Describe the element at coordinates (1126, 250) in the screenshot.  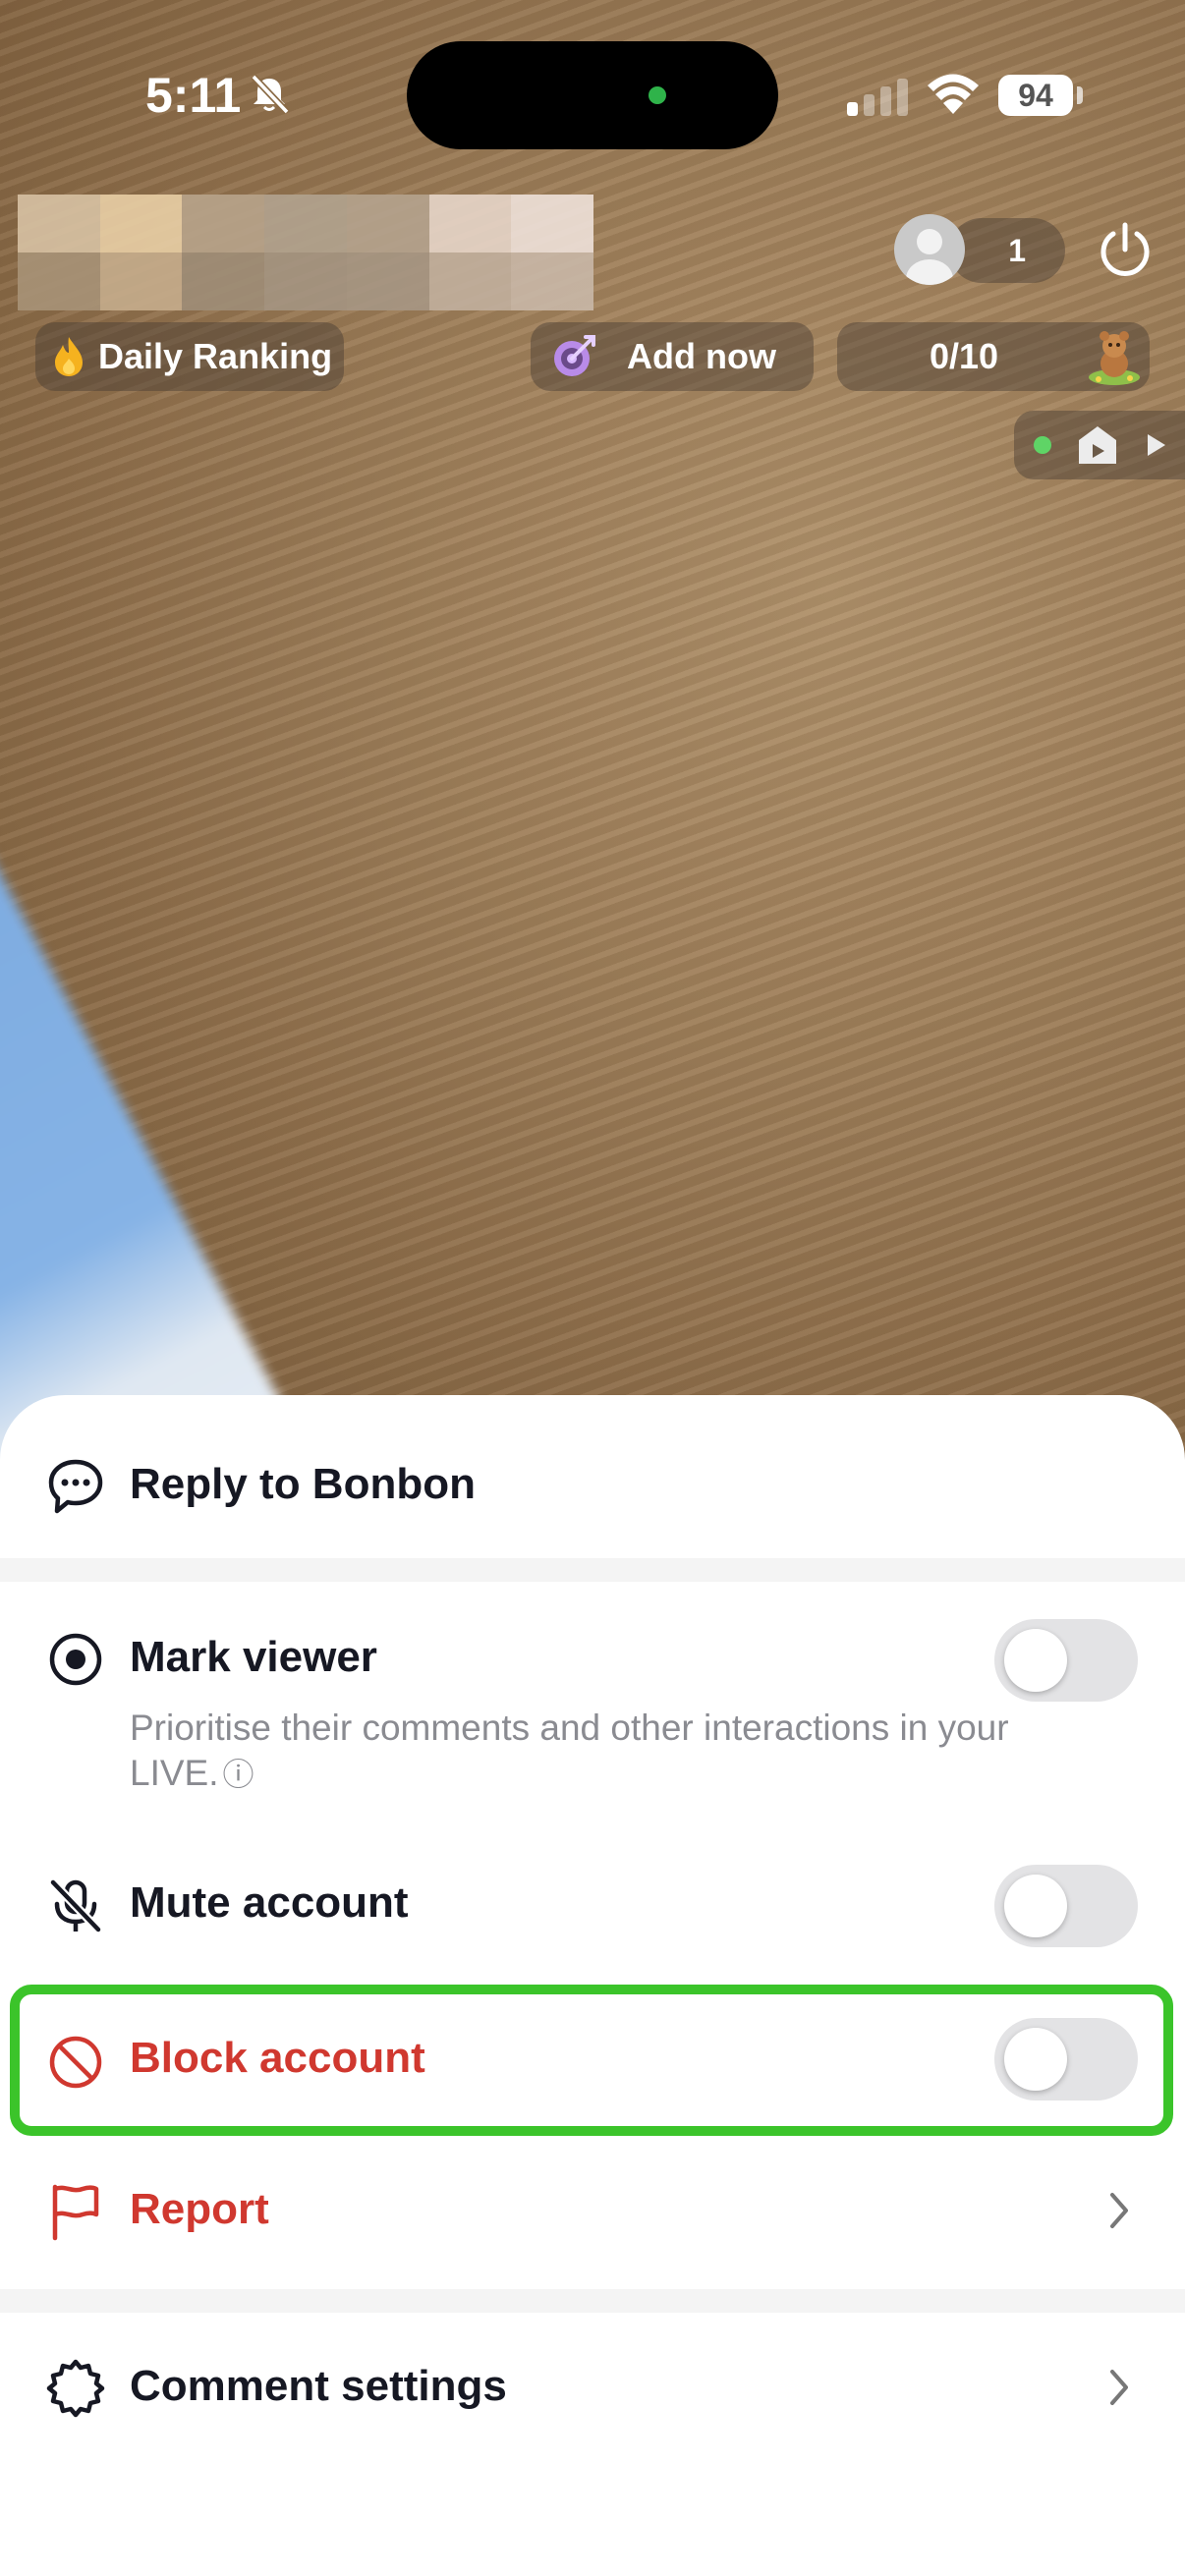
I see `power-icon` at that location.